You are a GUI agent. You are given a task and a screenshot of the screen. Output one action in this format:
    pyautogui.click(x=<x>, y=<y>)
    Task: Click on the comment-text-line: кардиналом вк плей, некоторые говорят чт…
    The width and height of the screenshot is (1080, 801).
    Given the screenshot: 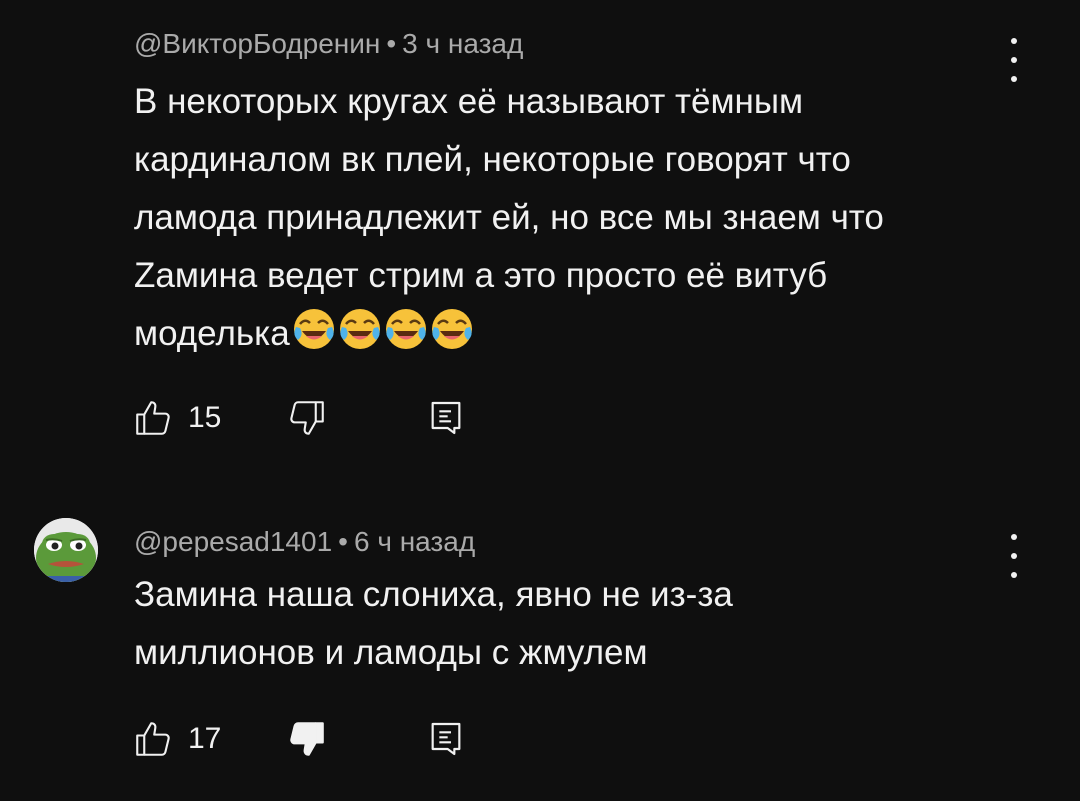 What is the action you would take?
    pyautogui.click(x=492, y=159)
    